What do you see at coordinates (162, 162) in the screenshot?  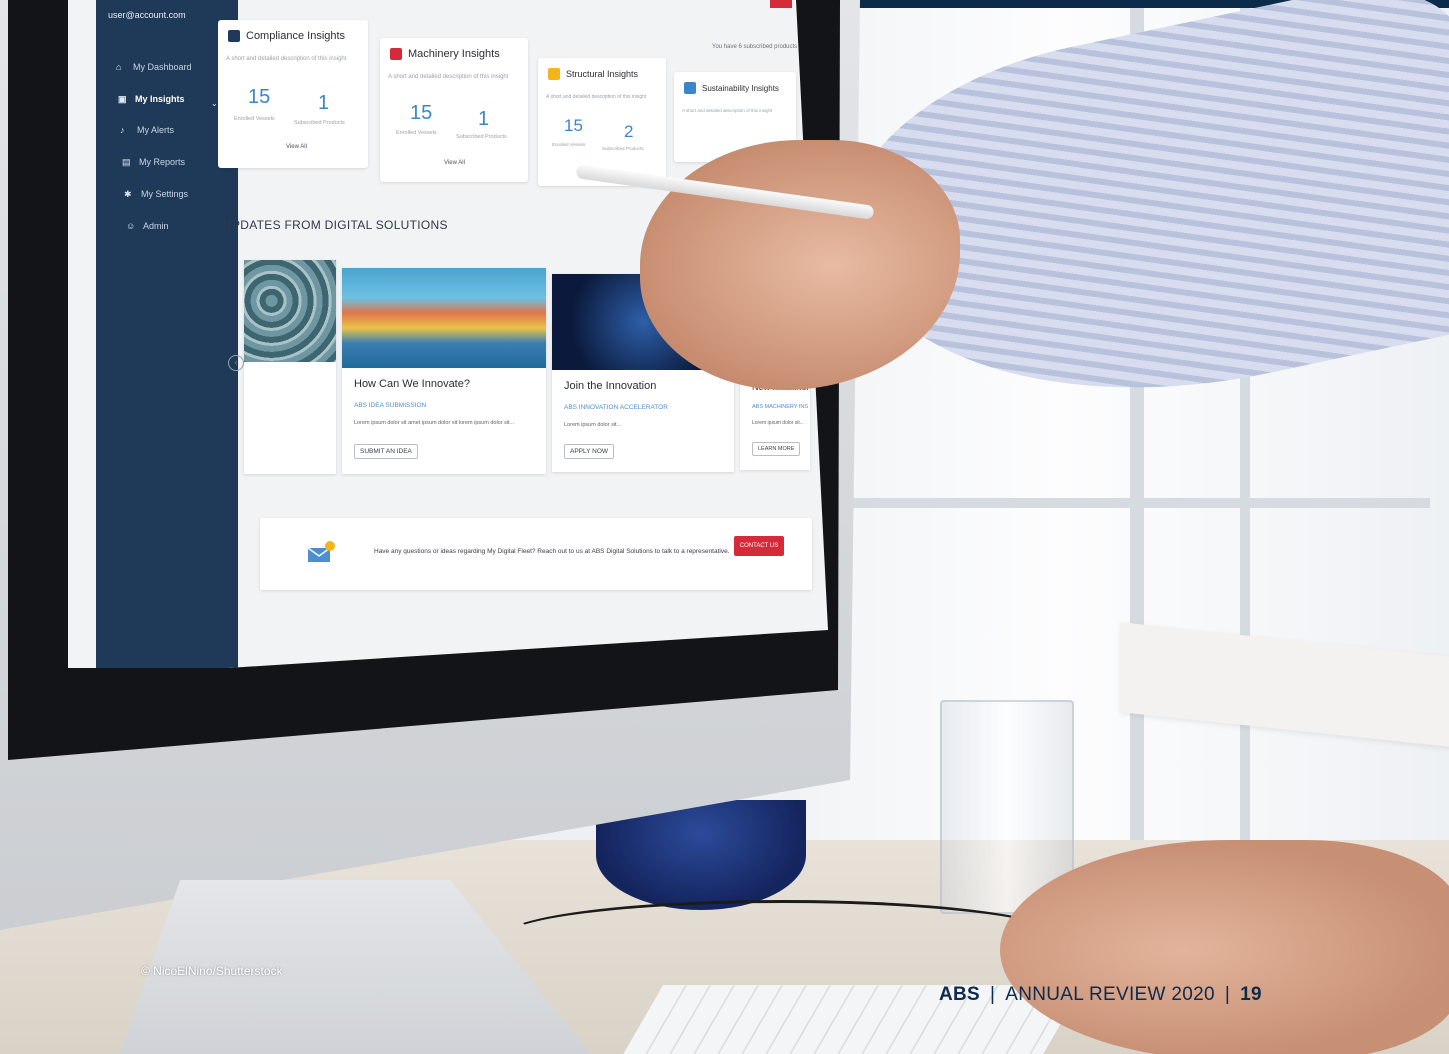 I see `sidebar-item-label: My Reports` at bounding box center [162, 162].